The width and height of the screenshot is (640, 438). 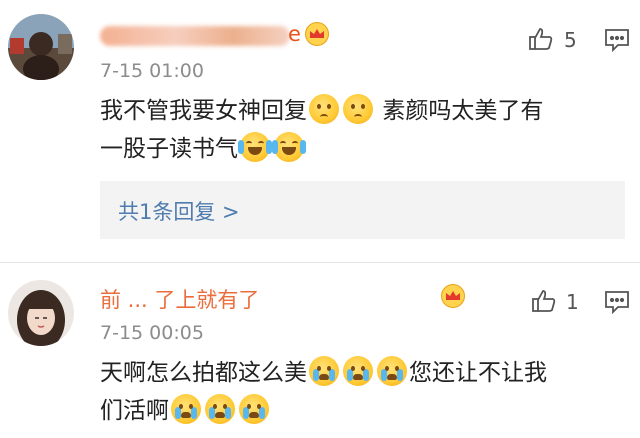 What do you see at coordinates (463, 111) in the screenshot?
I see `comment-text-line1b: 素颜吗太美了有` at bounding box center [463, 111].